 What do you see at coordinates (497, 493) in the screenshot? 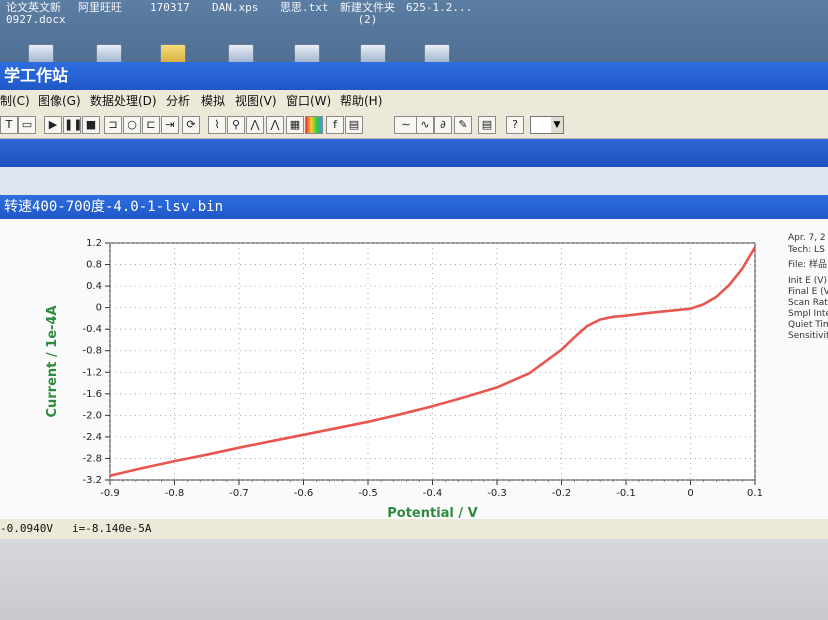
I see `x-tick-label: -0.3` at bounding box center [497, 493].